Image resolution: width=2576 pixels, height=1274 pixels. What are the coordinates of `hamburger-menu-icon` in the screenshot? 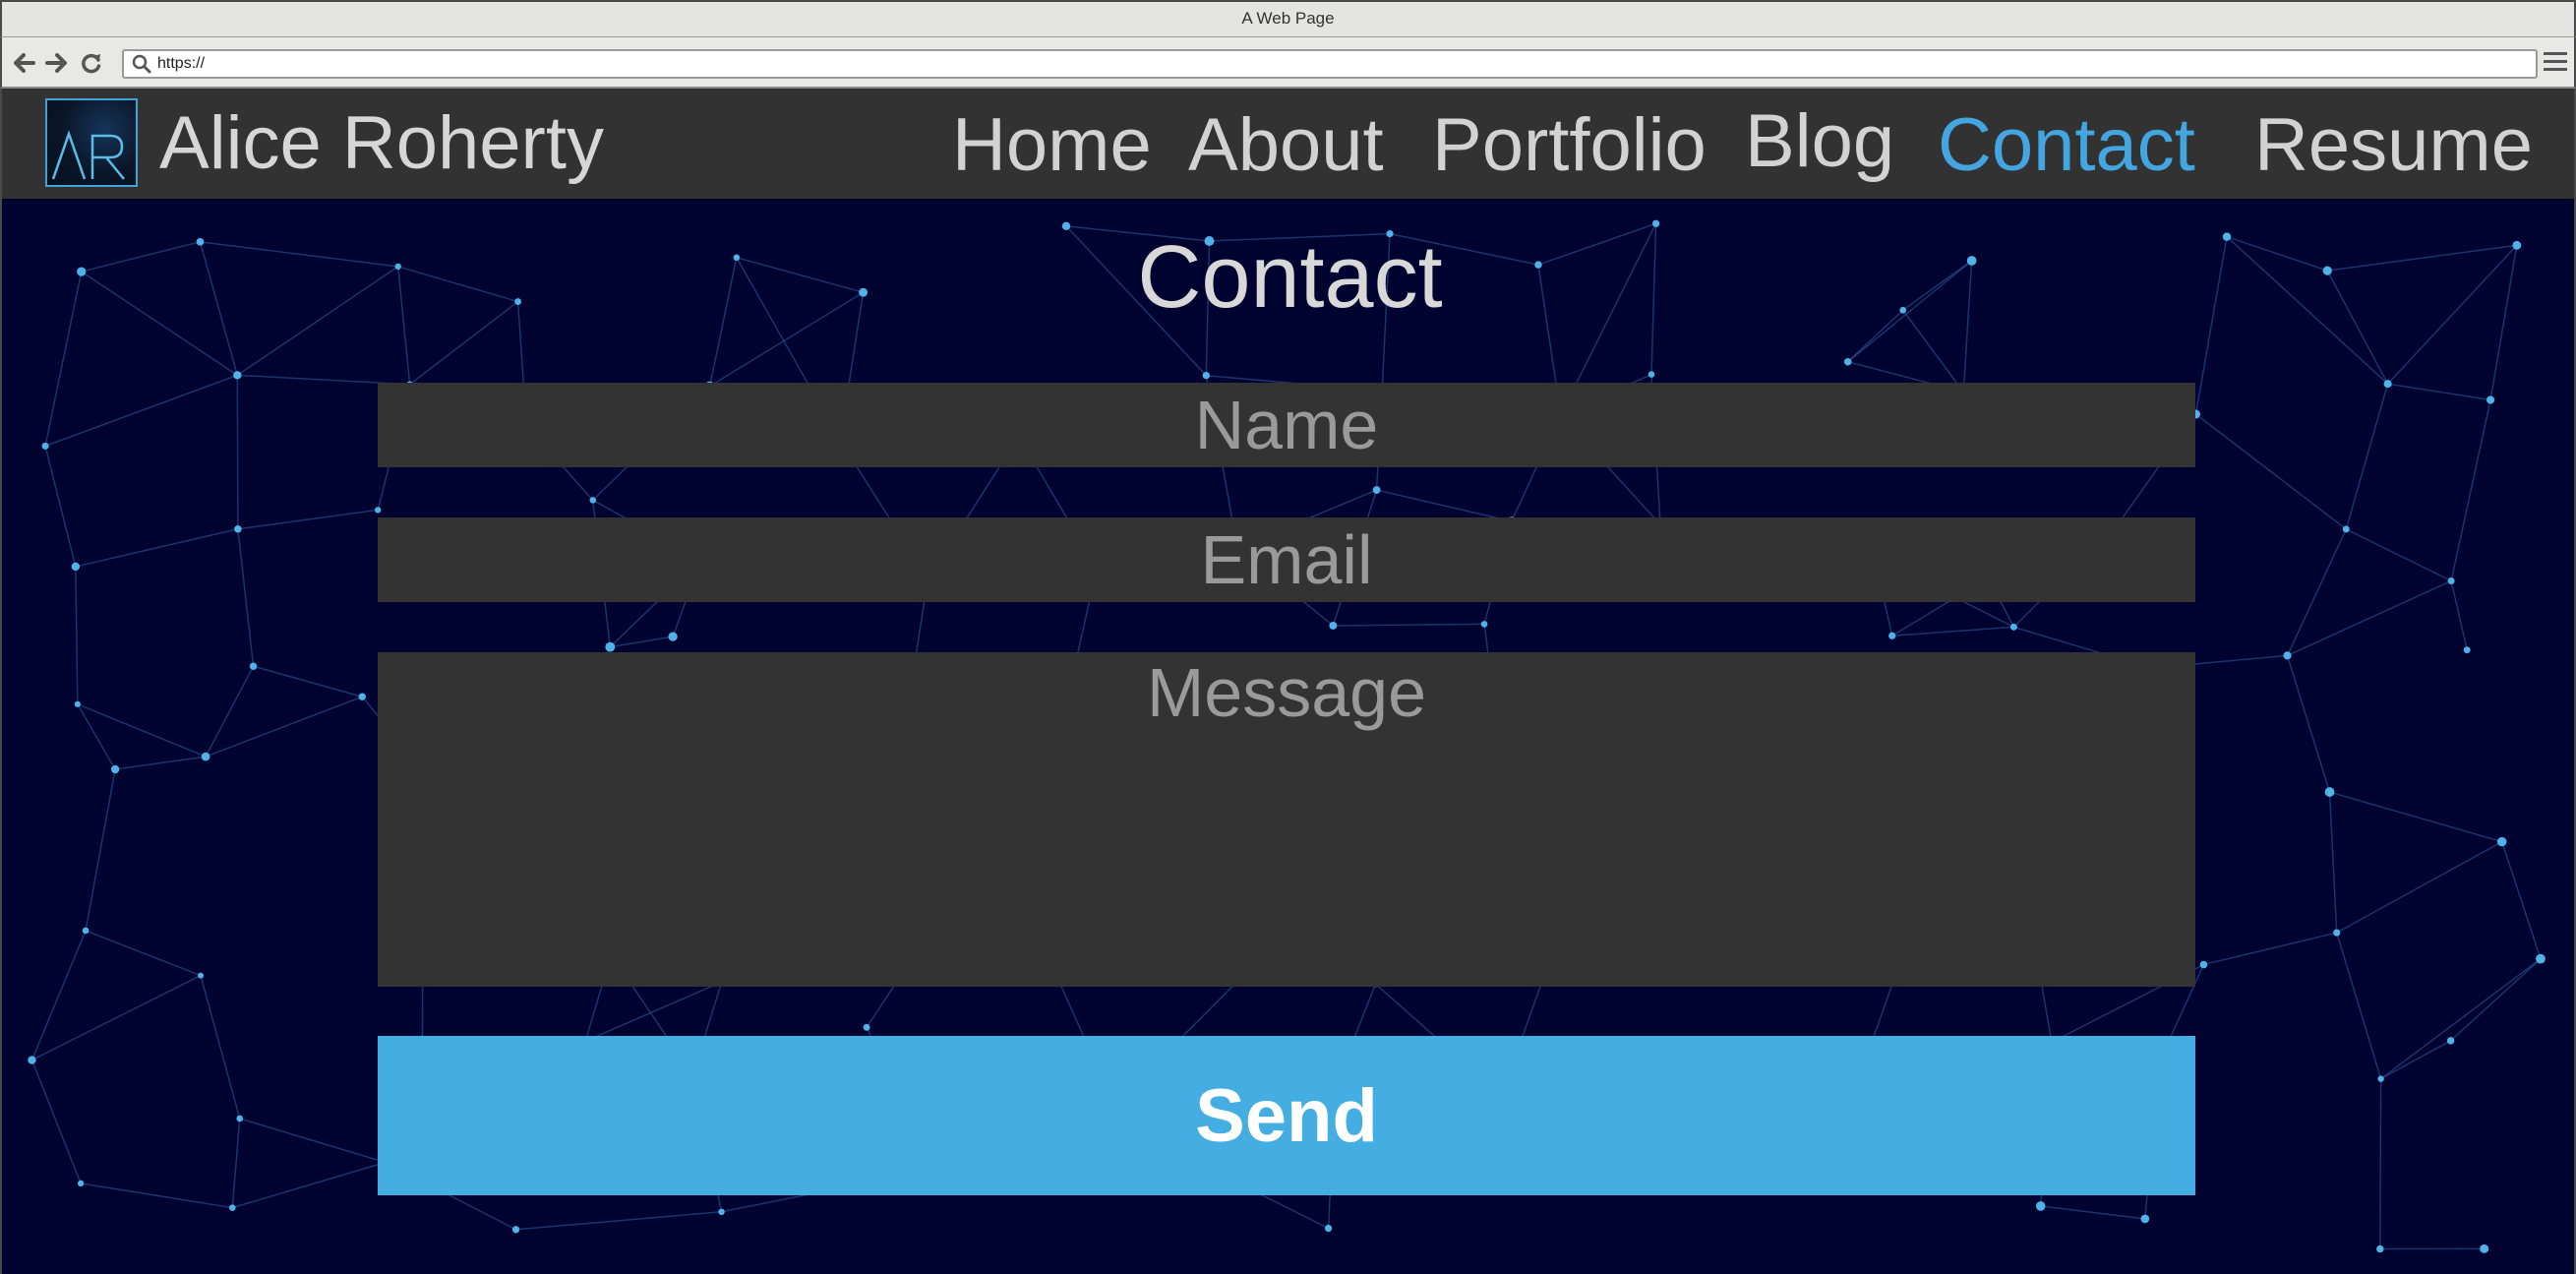 It's located at (2556, 63).